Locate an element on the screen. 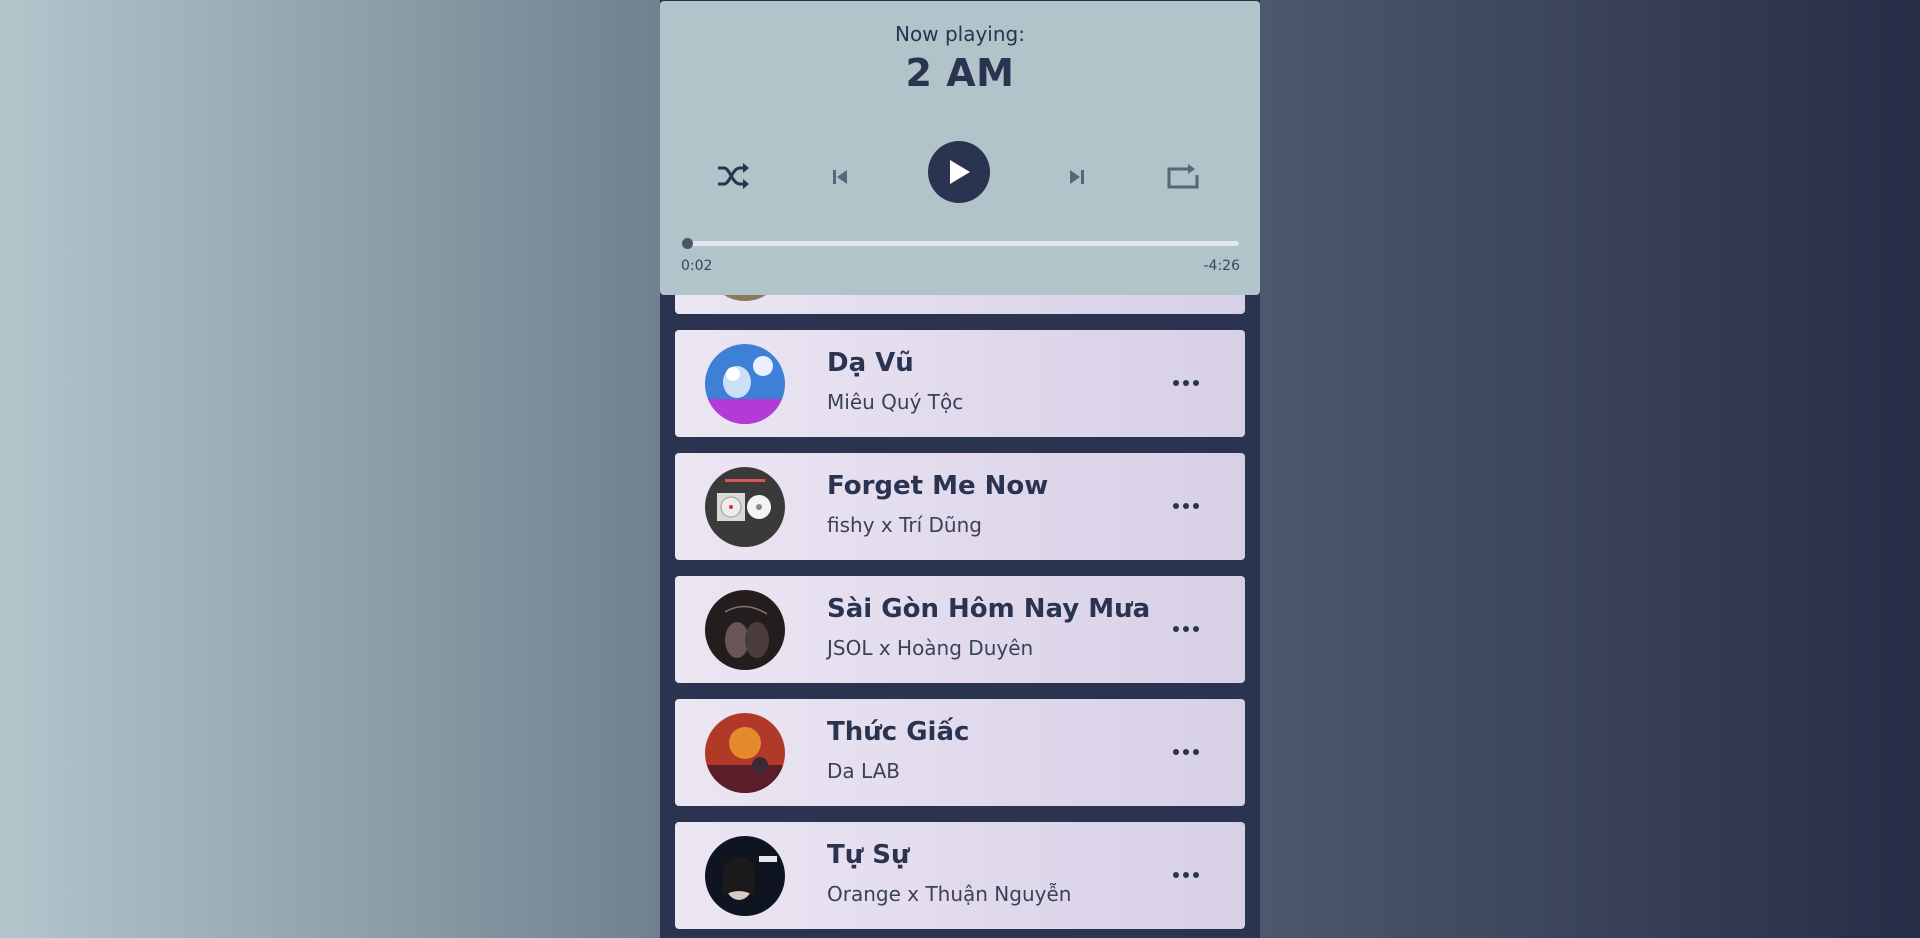 This screenshot has width=1920, height=938. play-button is located at coordinates (959, 172).